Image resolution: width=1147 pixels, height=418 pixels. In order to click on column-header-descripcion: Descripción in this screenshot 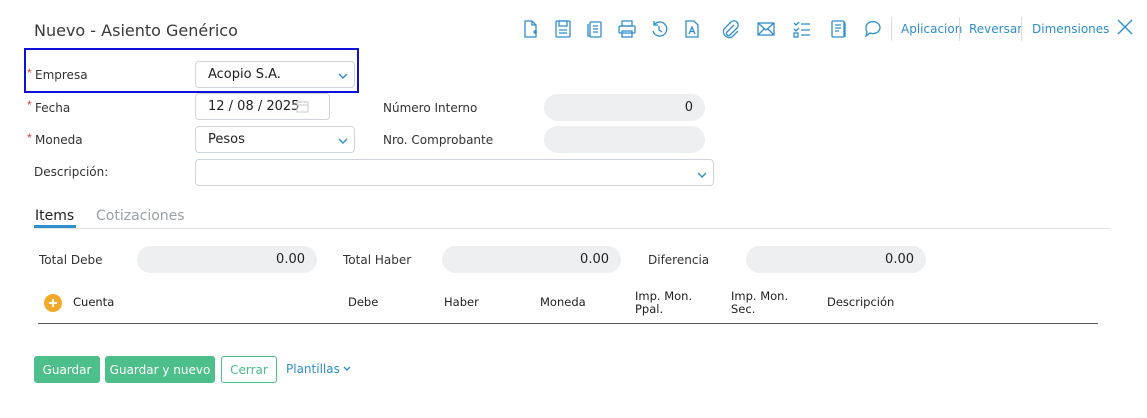, I will do `click(861, 302)`.